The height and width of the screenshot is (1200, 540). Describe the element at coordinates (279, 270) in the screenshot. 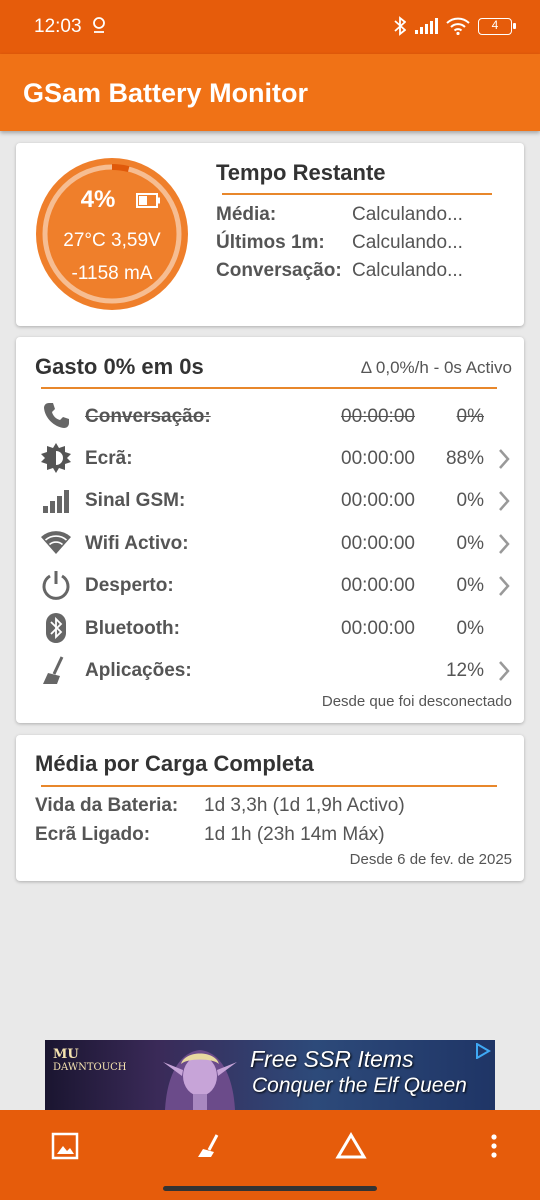

I see `remaining-label: Conversação:` at that location.